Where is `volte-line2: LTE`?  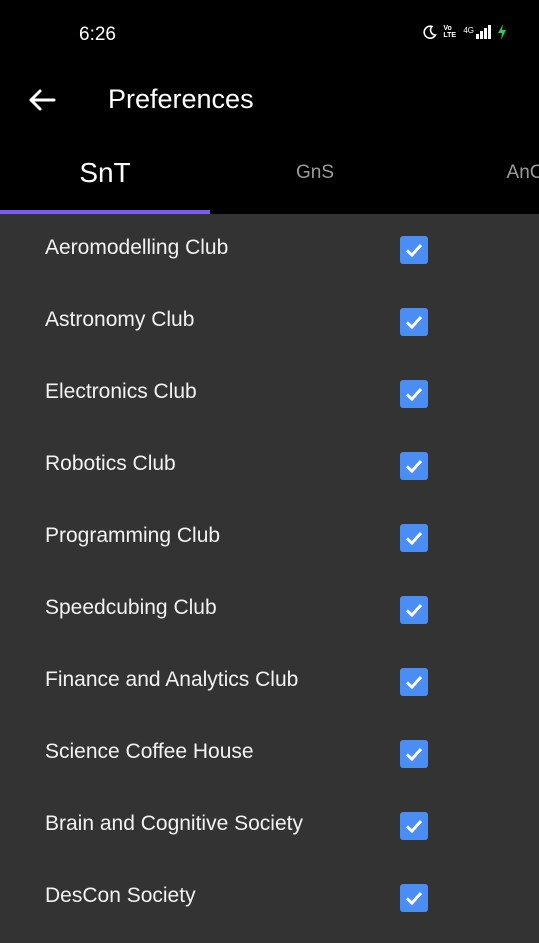 volte-line2: LTE is located at coordinates (450, 35).